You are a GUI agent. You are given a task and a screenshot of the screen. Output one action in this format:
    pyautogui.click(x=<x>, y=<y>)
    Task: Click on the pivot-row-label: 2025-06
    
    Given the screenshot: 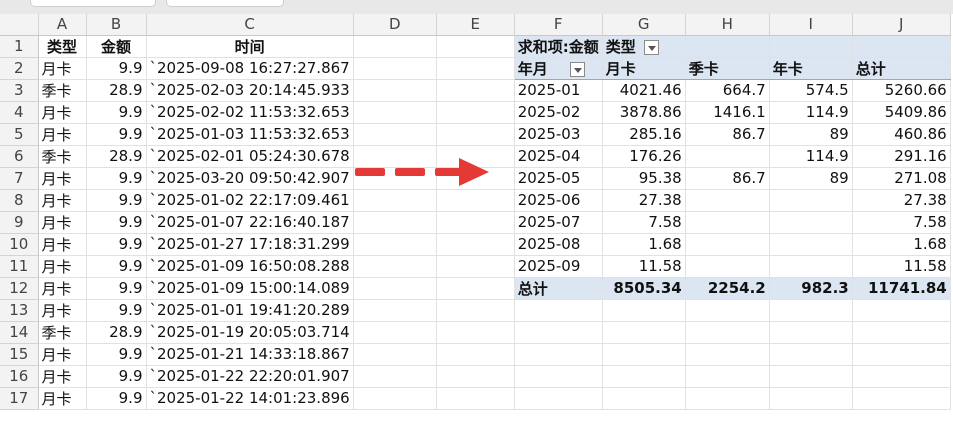 What is the action you would take?
    pyautogui.click(x=558, y=200)
    